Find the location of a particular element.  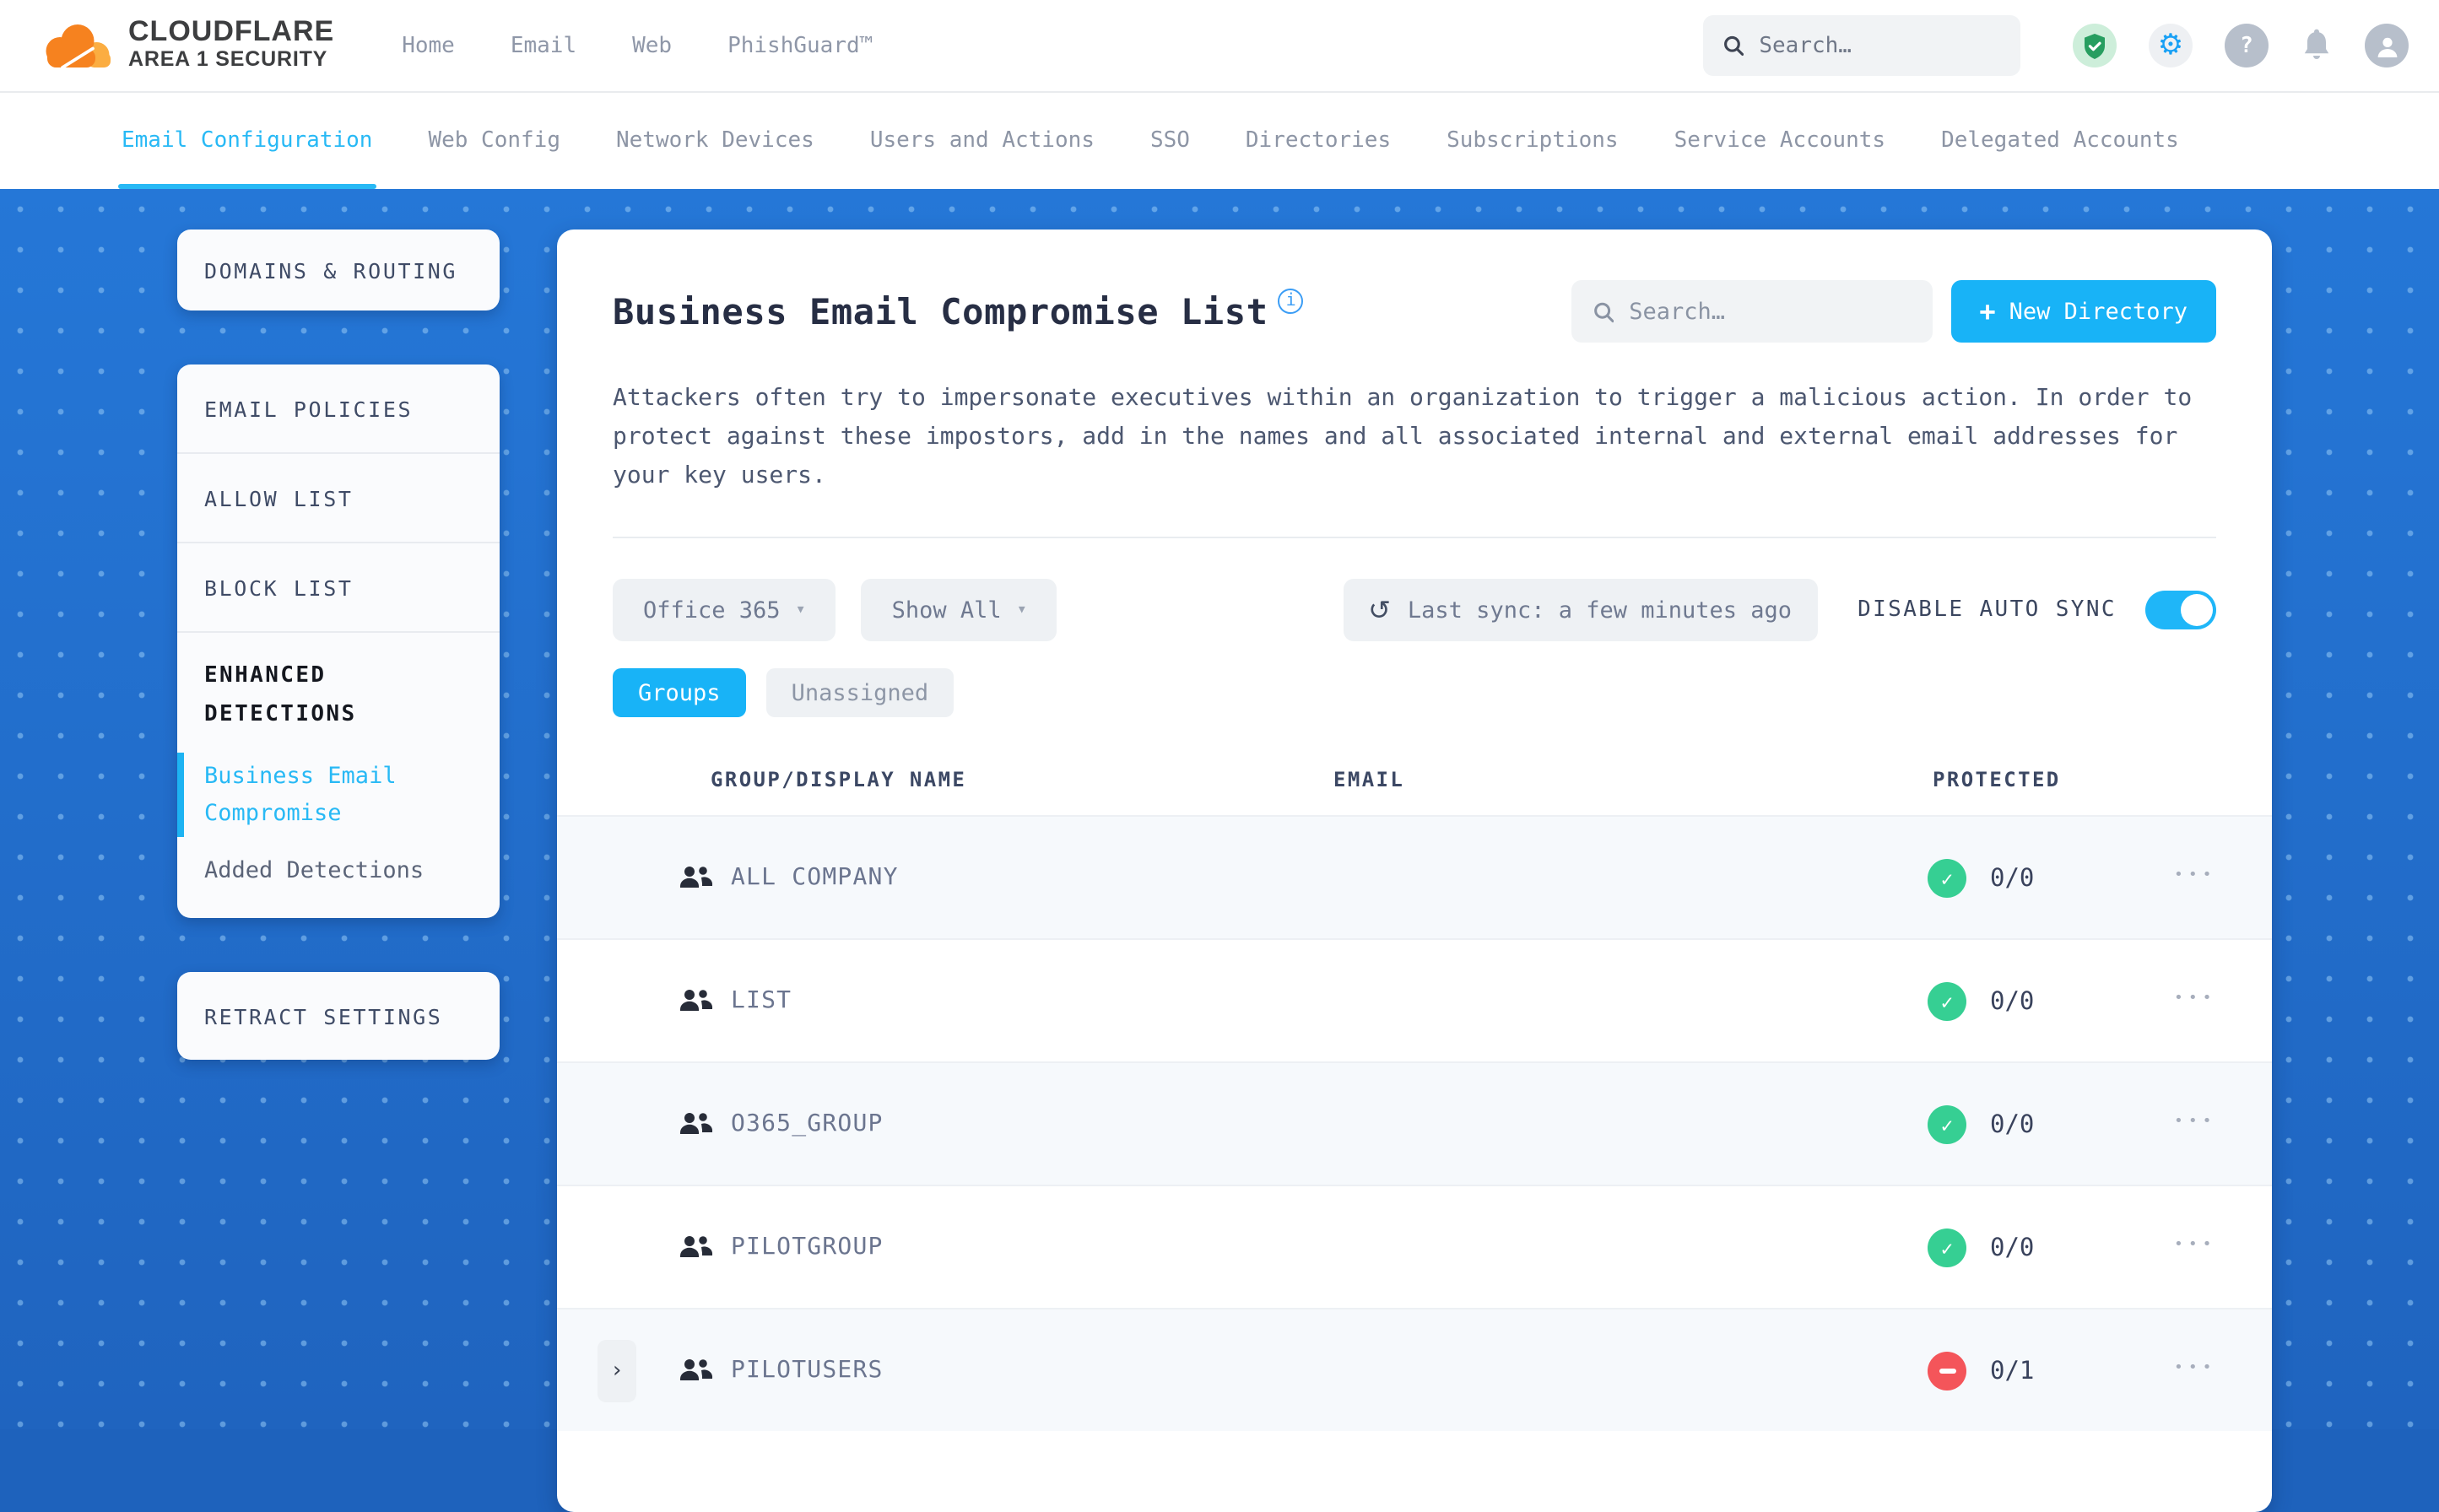

help-icon: ? is located at coordinates (2247, 46).